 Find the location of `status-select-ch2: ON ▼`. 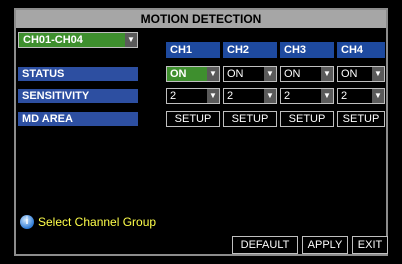

status-select-ch2: ON ▼ is located at coordinates (250, 74).